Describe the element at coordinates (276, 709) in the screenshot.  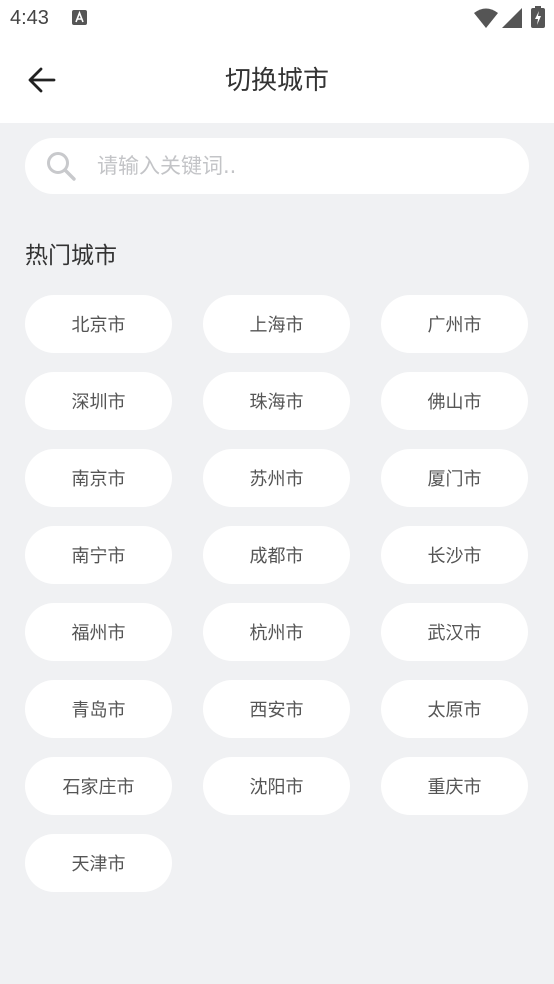
I see `city-chip: 西安市` at that location.